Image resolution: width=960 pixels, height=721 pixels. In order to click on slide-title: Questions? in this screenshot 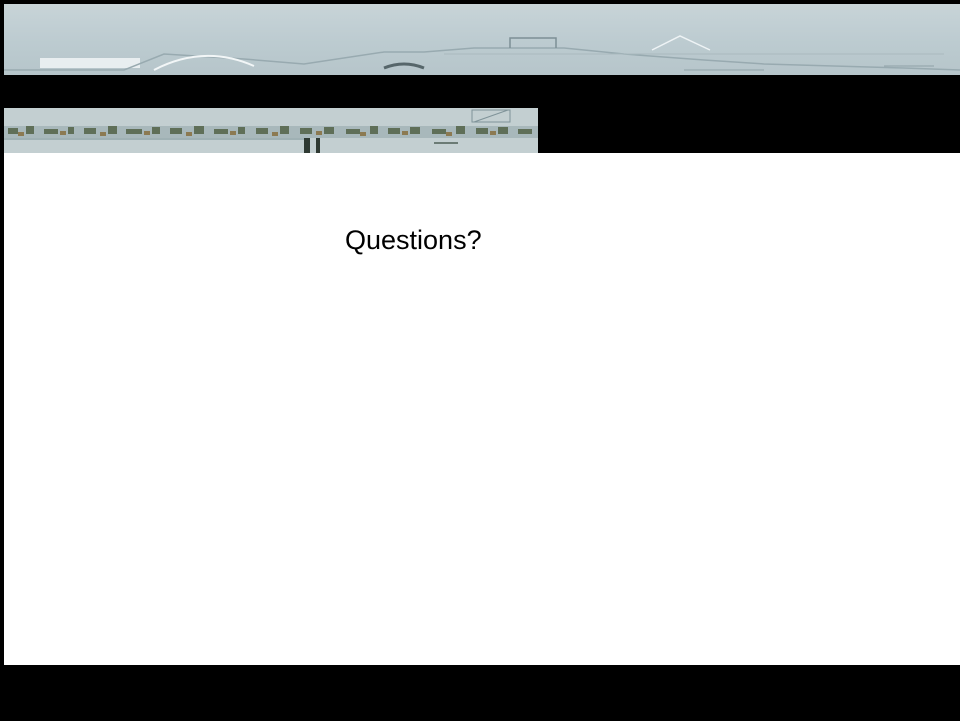, I will do `click(413, 240)`.